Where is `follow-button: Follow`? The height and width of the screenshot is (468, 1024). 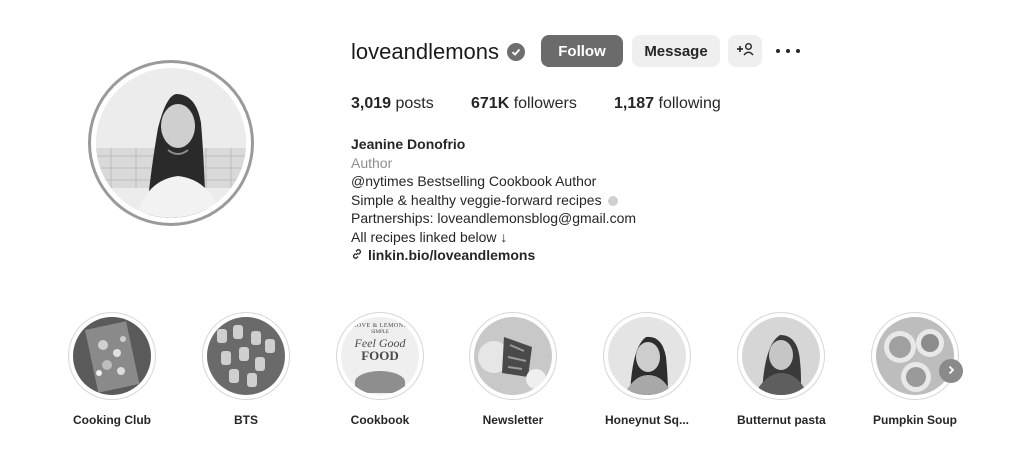 follow-button: Follow is located at coordinates (582, 51).